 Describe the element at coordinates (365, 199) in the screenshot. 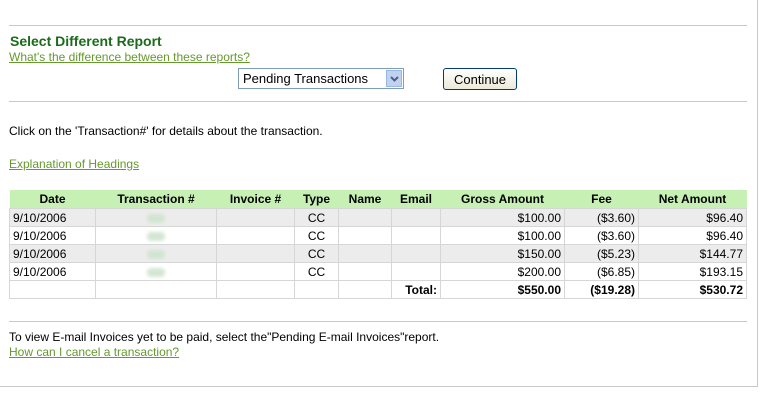

I see `col-name-header: Name` at that location.